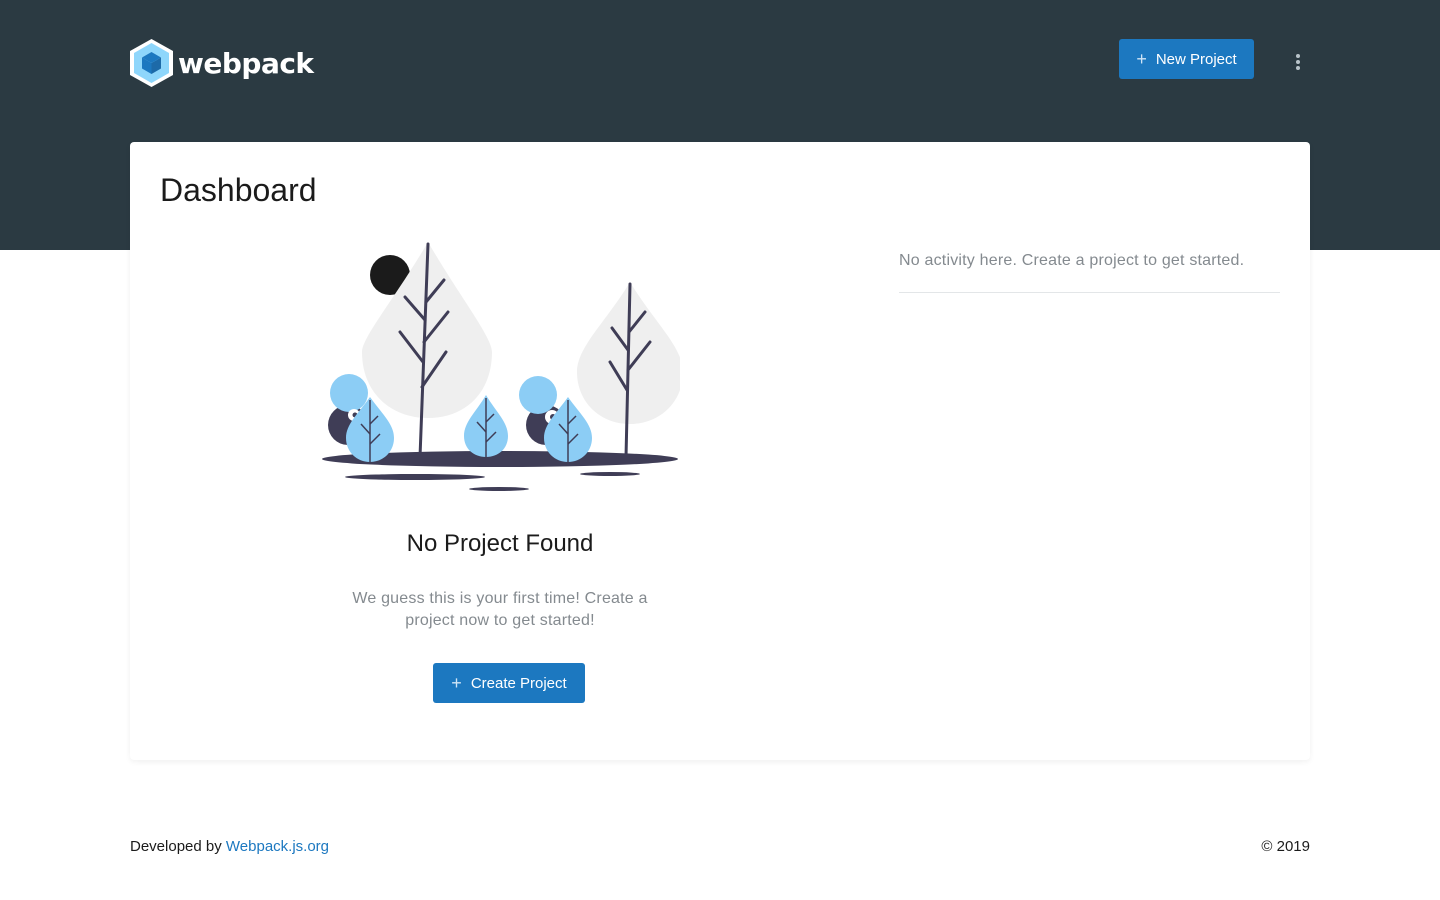 The width and height of the screenshot is (1440, 900). Describe the element at coordinates (500, 543) in the screenshot. I see `empty-state-title: No Project Found` at that location.